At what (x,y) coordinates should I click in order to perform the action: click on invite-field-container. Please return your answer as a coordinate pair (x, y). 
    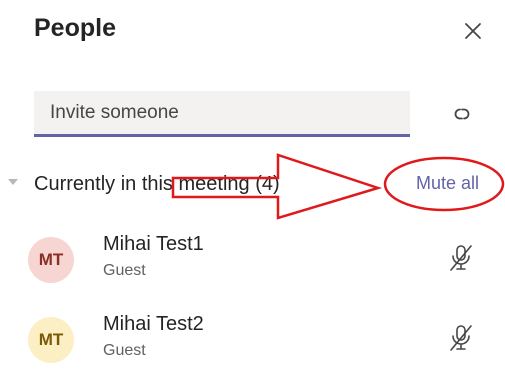
    Looking at the image, I should click on (222, 114).